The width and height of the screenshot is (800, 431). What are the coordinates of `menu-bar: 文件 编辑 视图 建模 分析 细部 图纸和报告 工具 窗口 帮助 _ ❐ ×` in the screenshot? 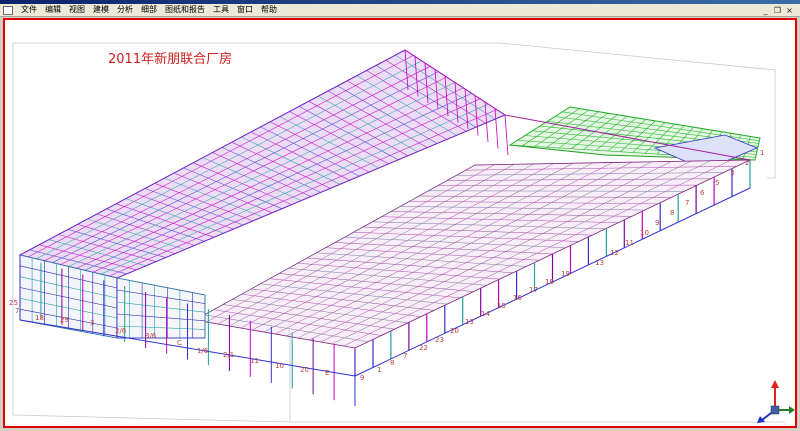 It's located at (400, 10).